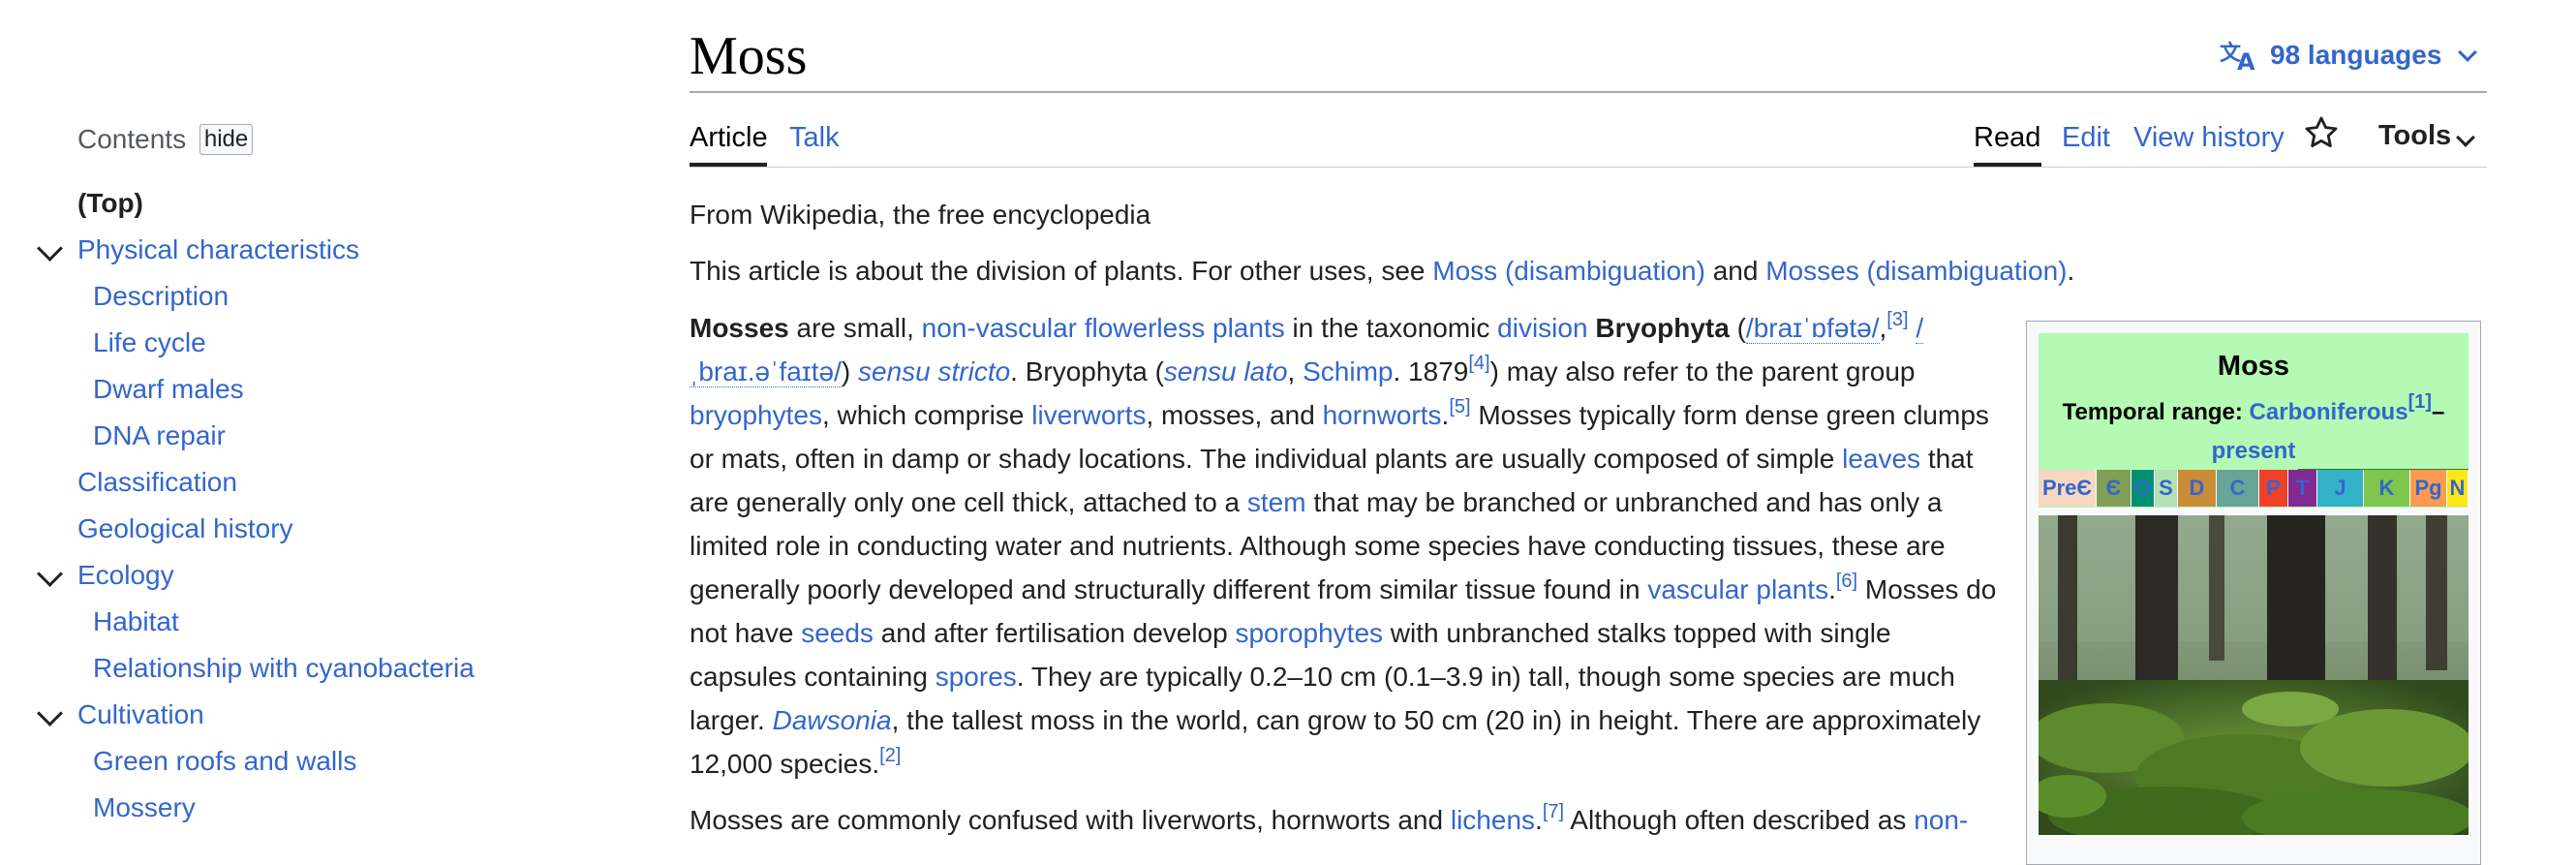 The image size is (2576, 865). I want to click on link: non-vascular flowerless plants, so click(1103, 328).